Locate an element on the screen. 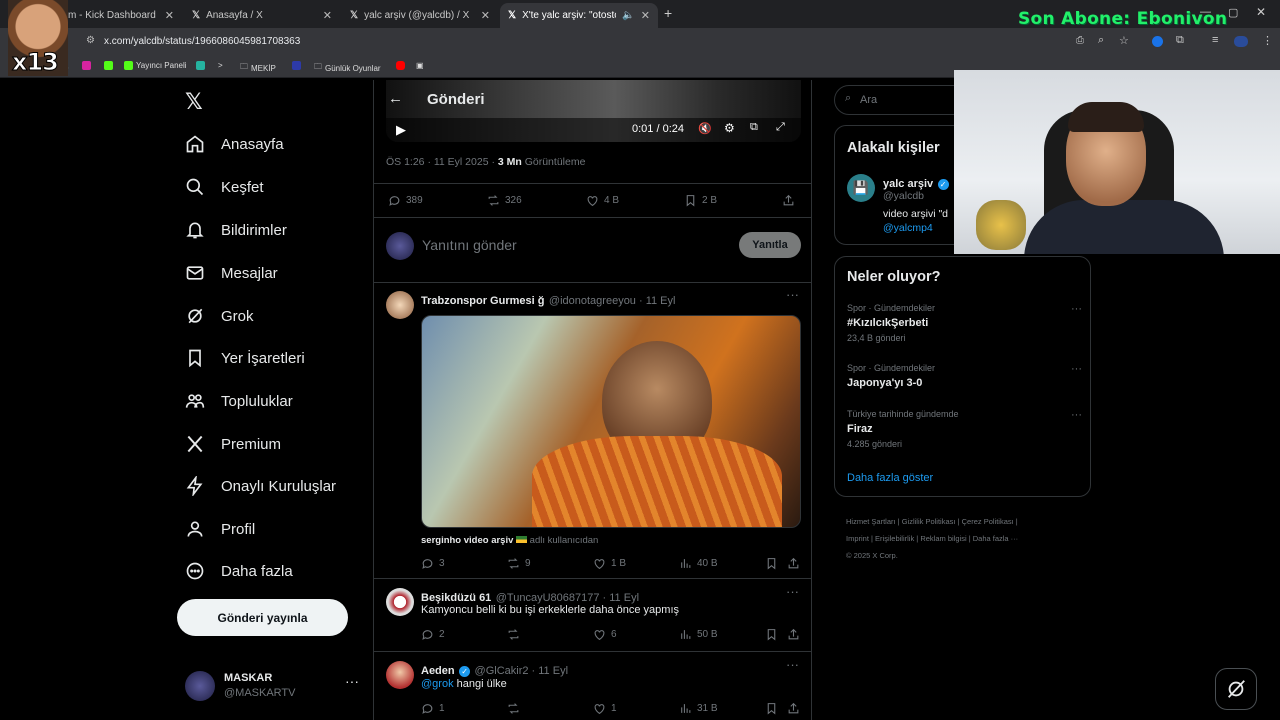 Image resolution: width=1280 pixels, height=720 pixels. profile-avatar-icon is located at coordinates (1241, 41).